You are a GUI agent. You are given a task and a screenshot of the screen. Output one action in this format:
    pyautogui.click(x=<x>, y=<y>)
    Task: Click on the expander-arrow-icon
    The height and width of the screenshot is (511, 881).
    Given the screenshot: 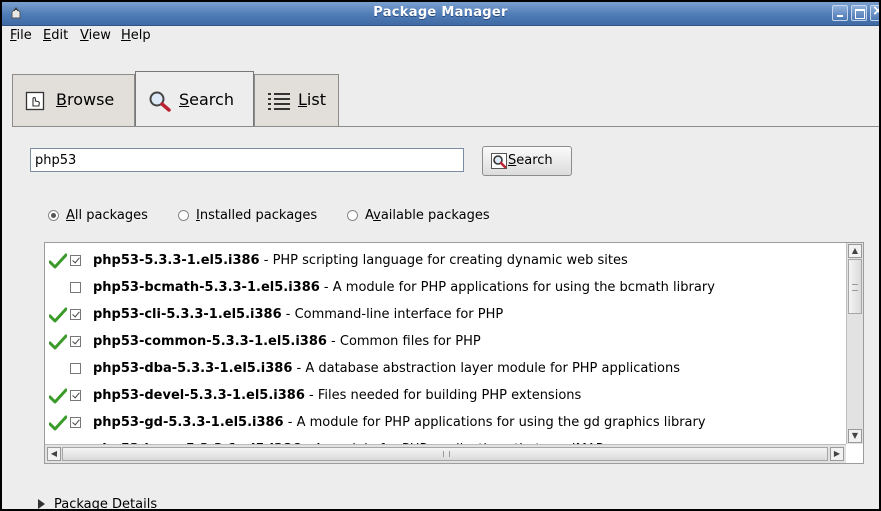 What is the action you would take?
    pyautogui.click(x=41, y=504)
    